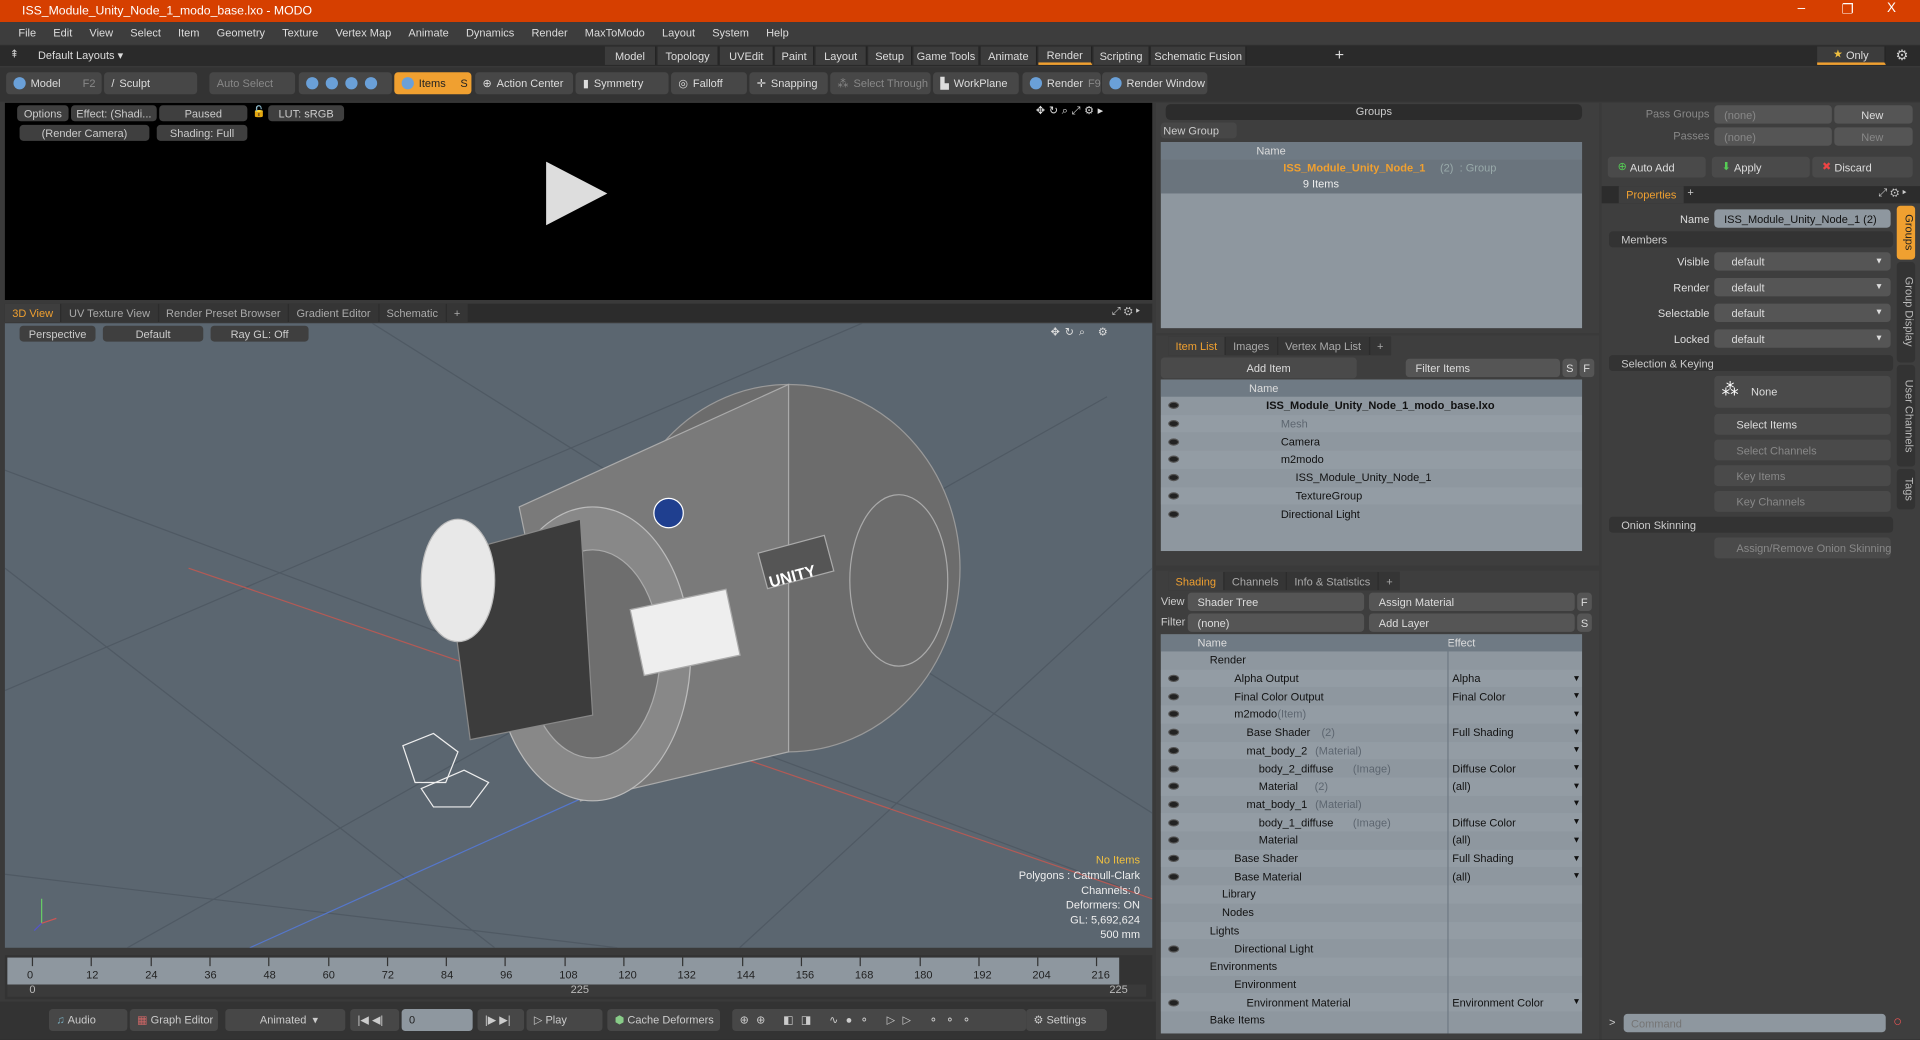 The width and height of the screenshot is (1920, 1040). Describe the element at coordinates (1484, 768) in the screenshot. I see `layer-effect: Diffuse Color` at that location.